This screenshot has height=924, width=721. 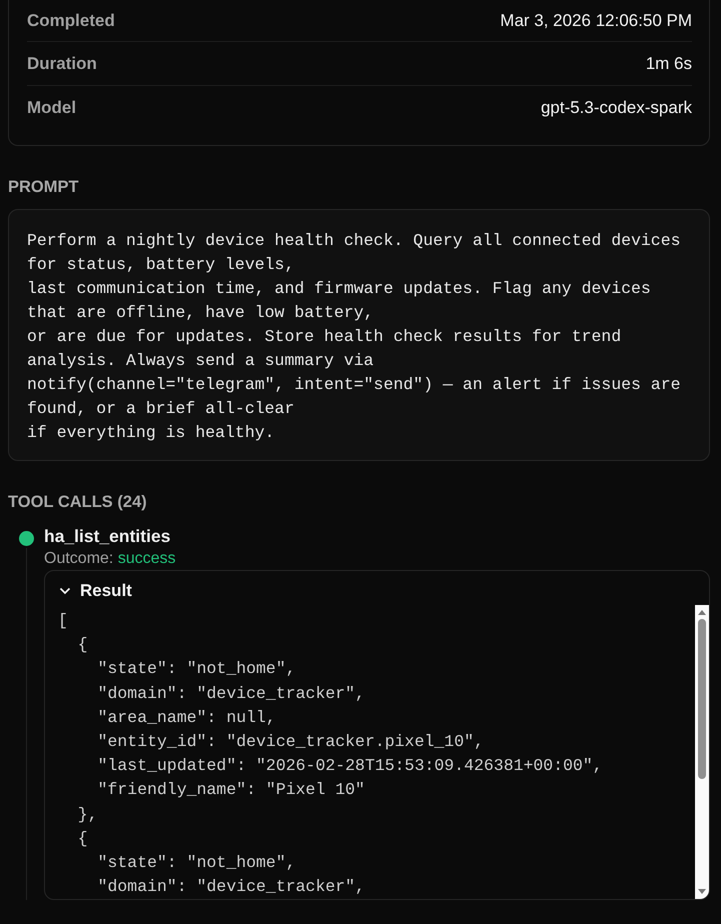 I want to click on tool-name: ha_list_entities, so click(x=108, y=536).